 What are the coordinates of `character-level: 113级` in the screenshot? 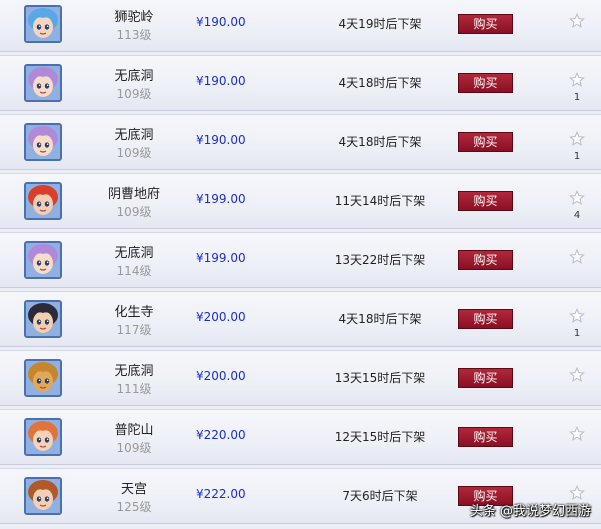 It's located at (134, 35).